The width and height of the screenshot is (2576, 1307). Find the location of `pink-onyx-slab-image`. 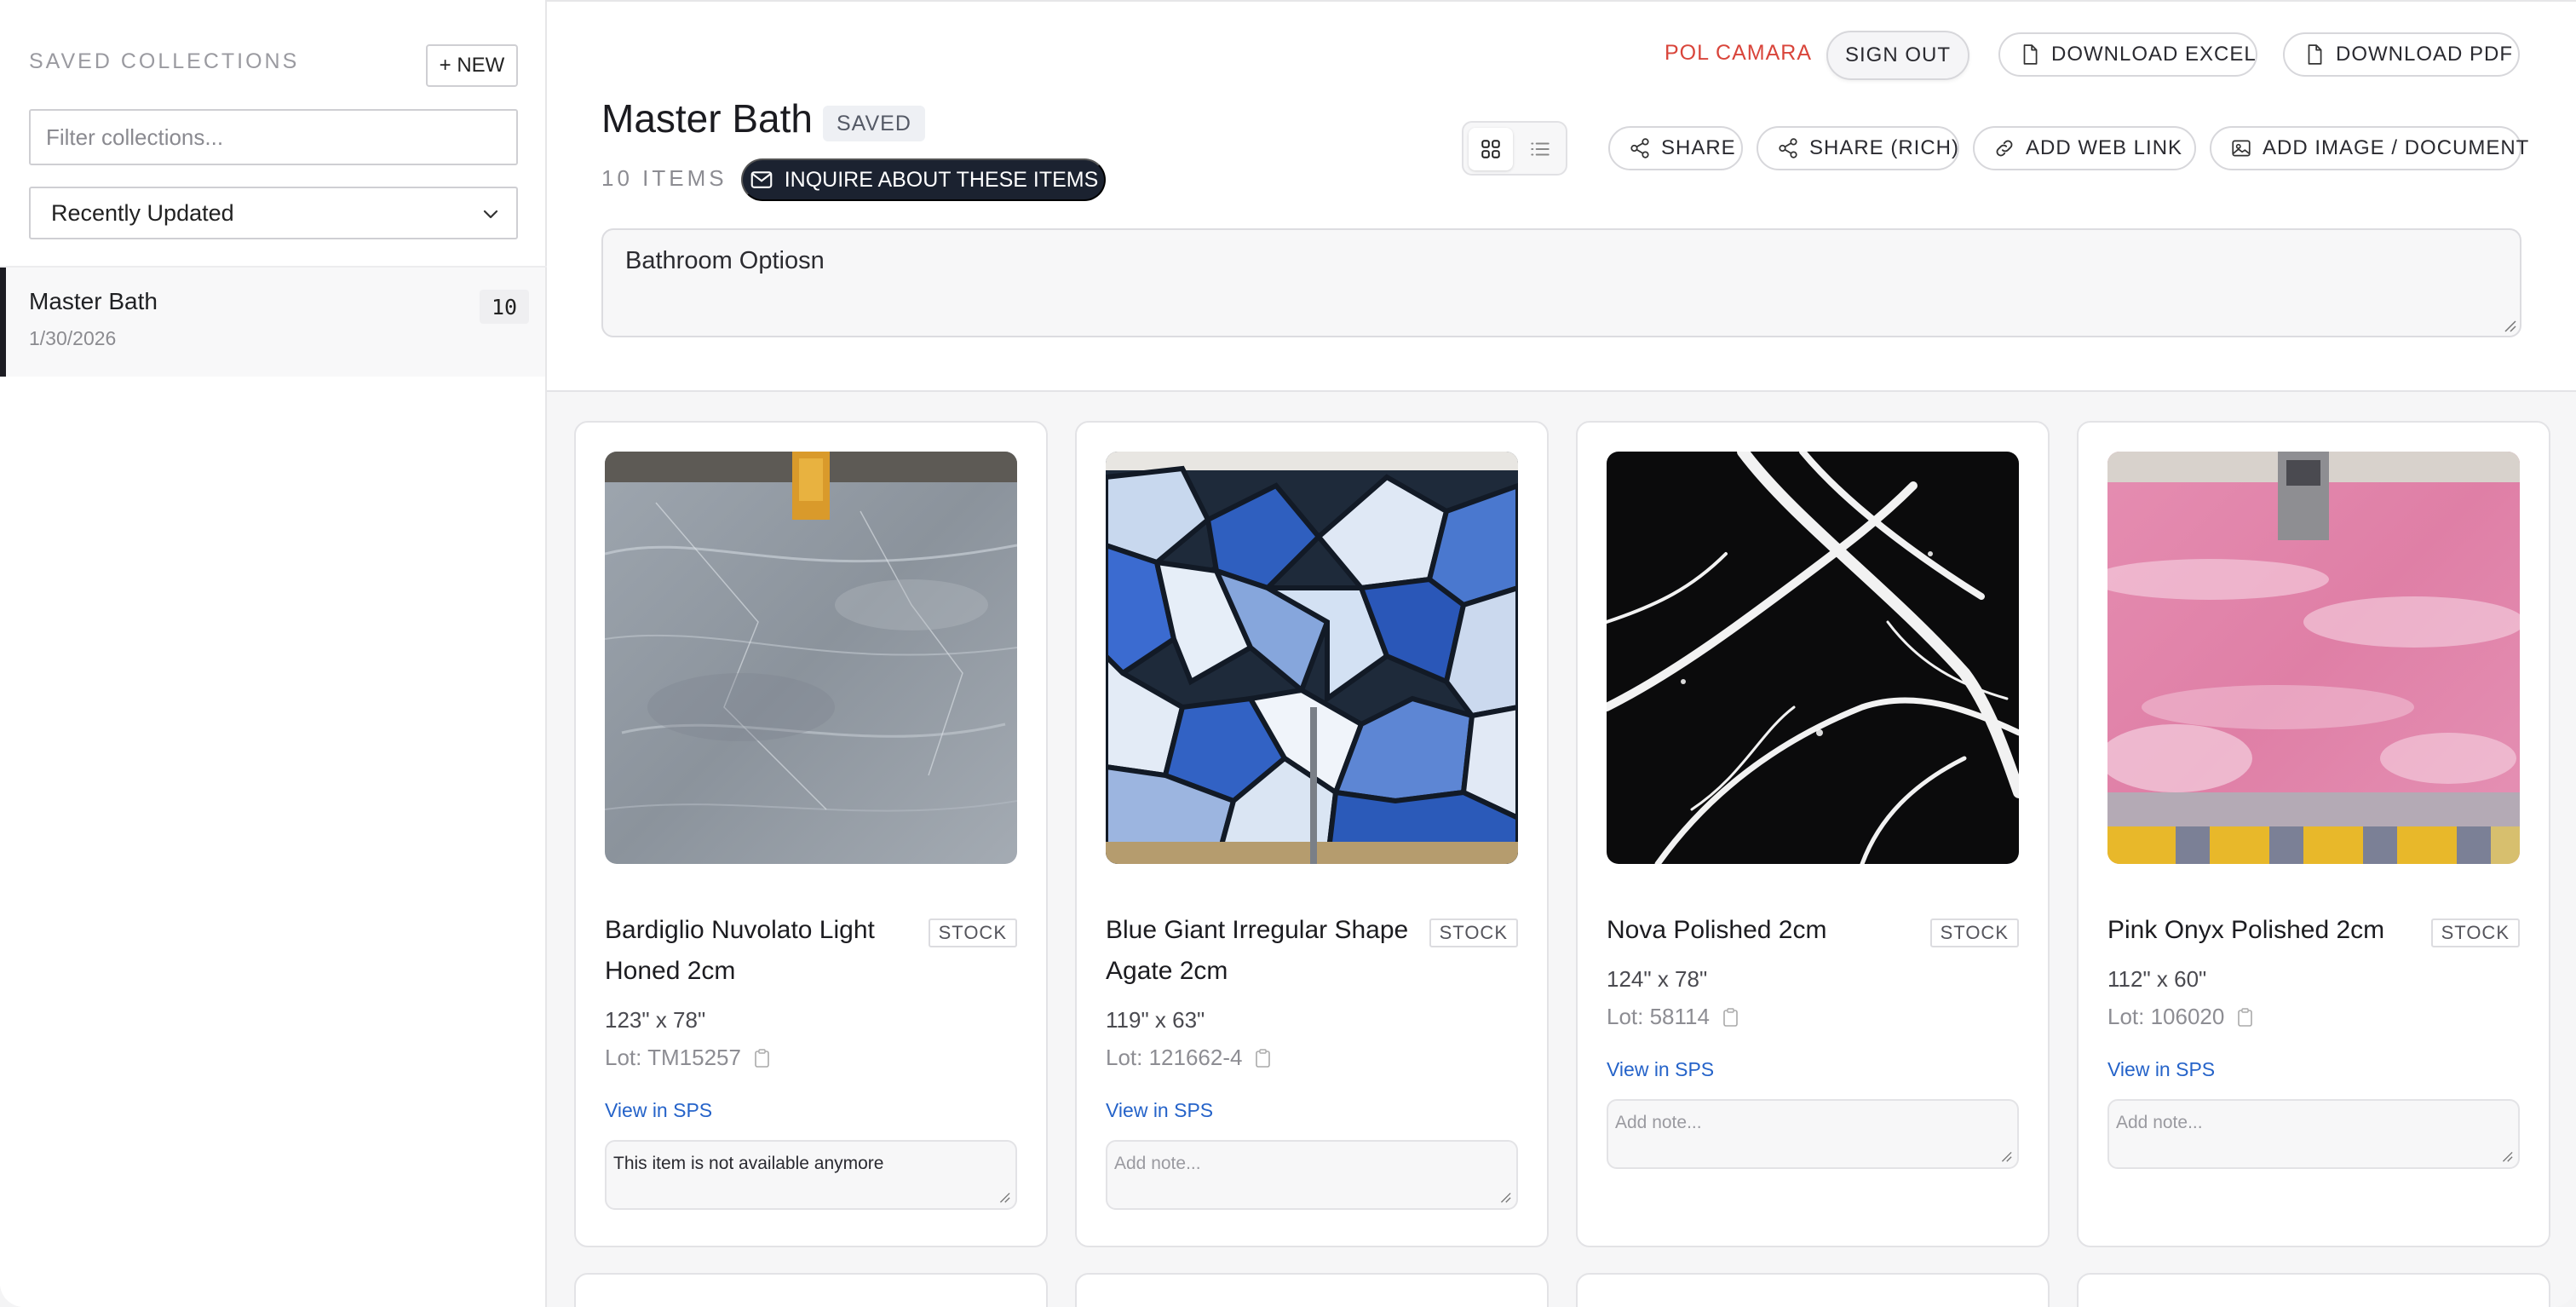

pink-onyx-slab-image is located at coordinates (2314, 658).